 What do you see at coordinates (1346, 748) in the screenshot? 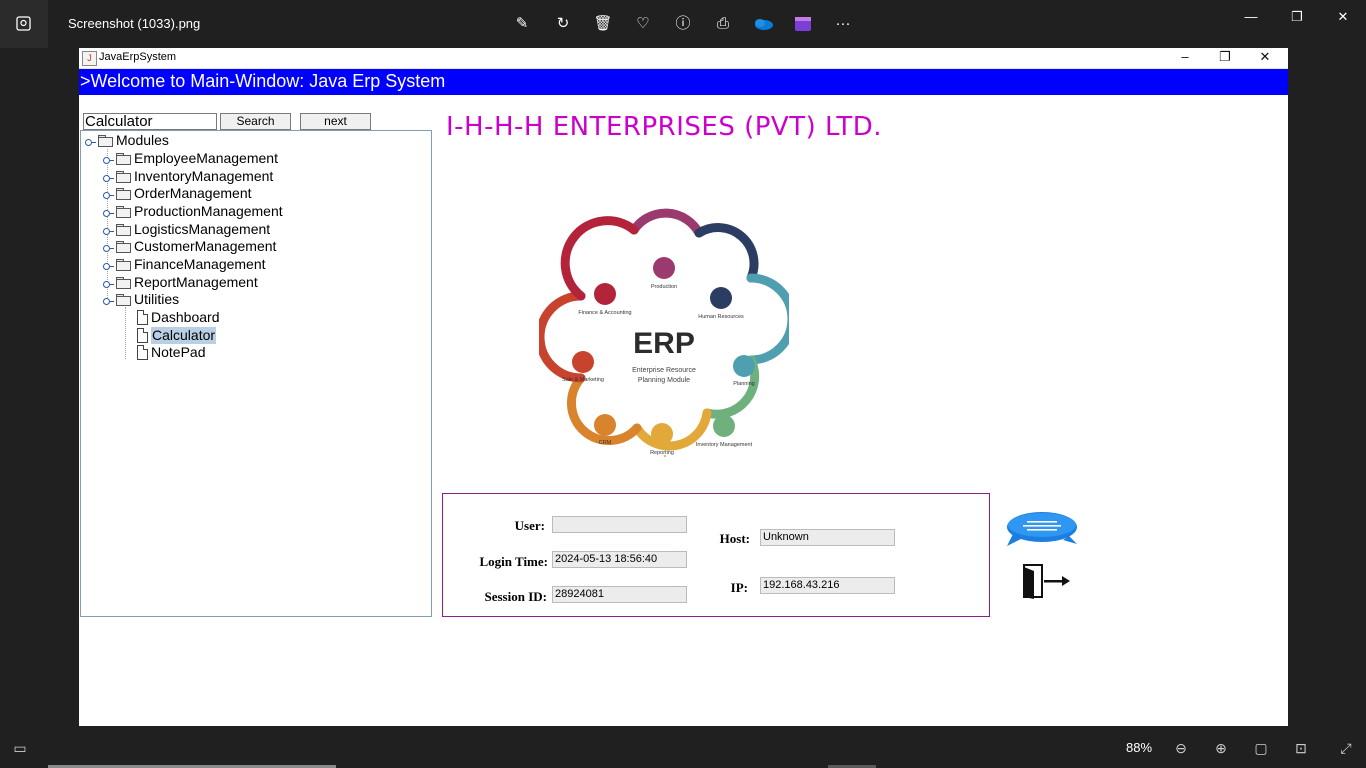
I see `fullscreen-icon: ⤢` at bounding box center [1346, 748].